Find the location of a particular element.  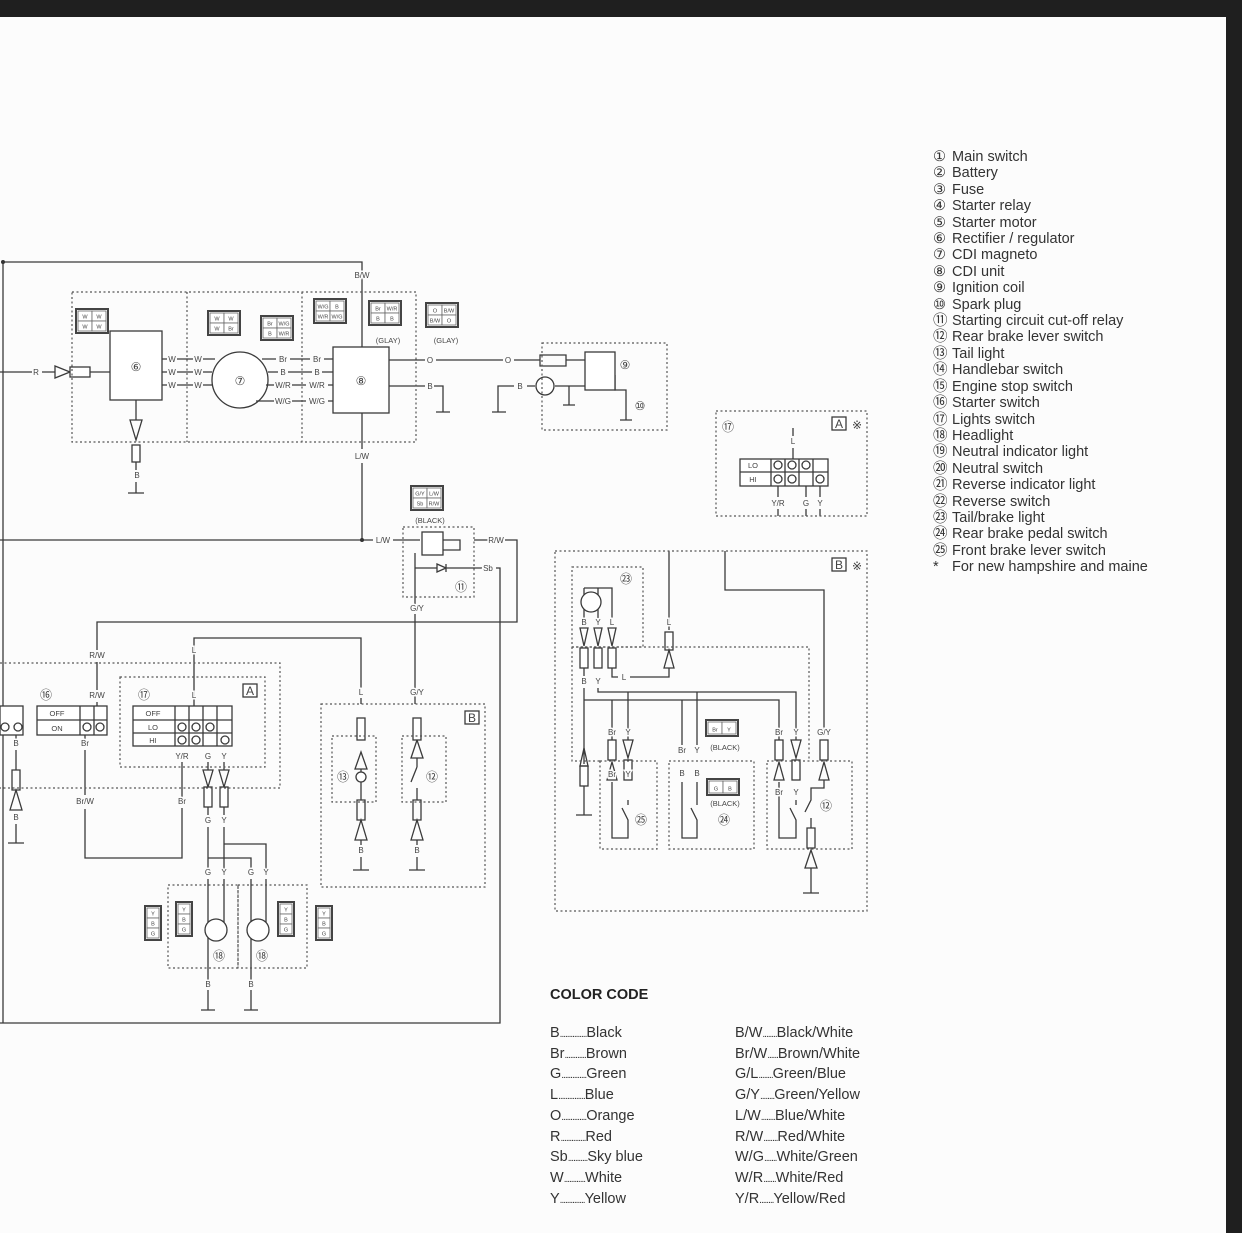

wire-label: O is located at coordinates (430, 360).